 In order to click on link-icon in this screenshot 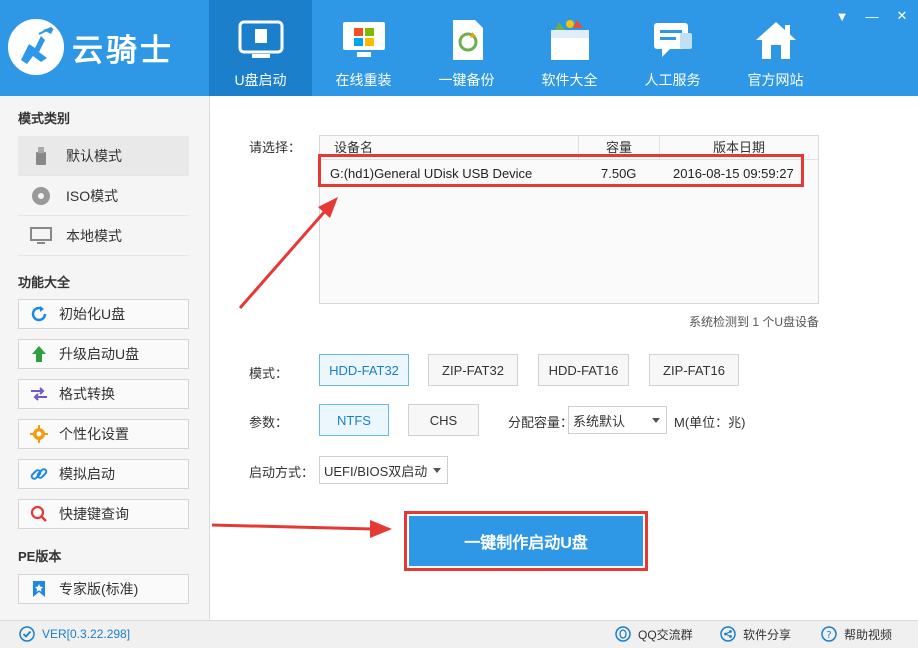, I will do `click(39, 474)`.